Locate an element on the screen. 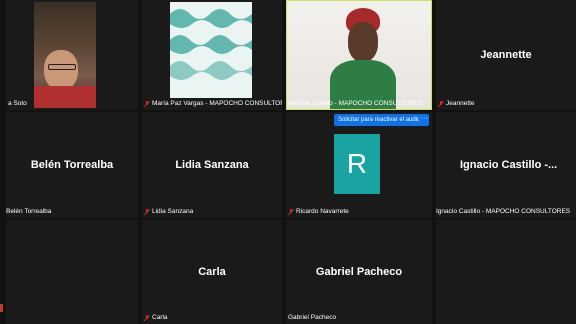  participant-name-display: Carla is located at coordinates (212, 272).